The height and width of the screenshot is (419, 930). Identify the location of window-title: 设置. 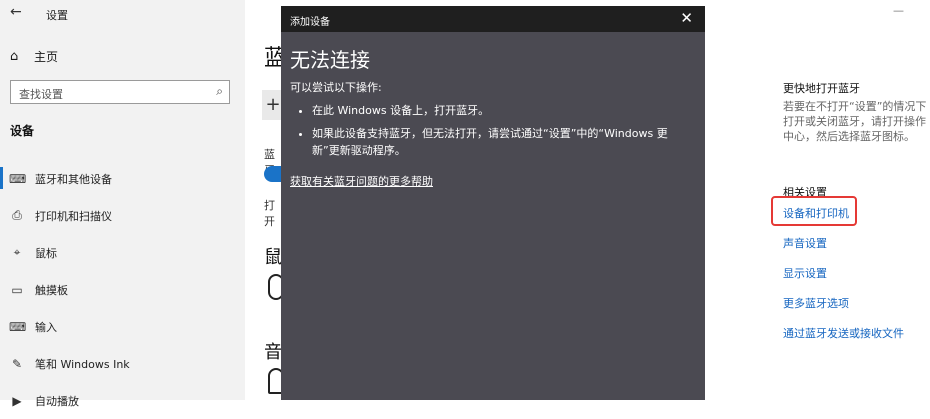
(57, 15).